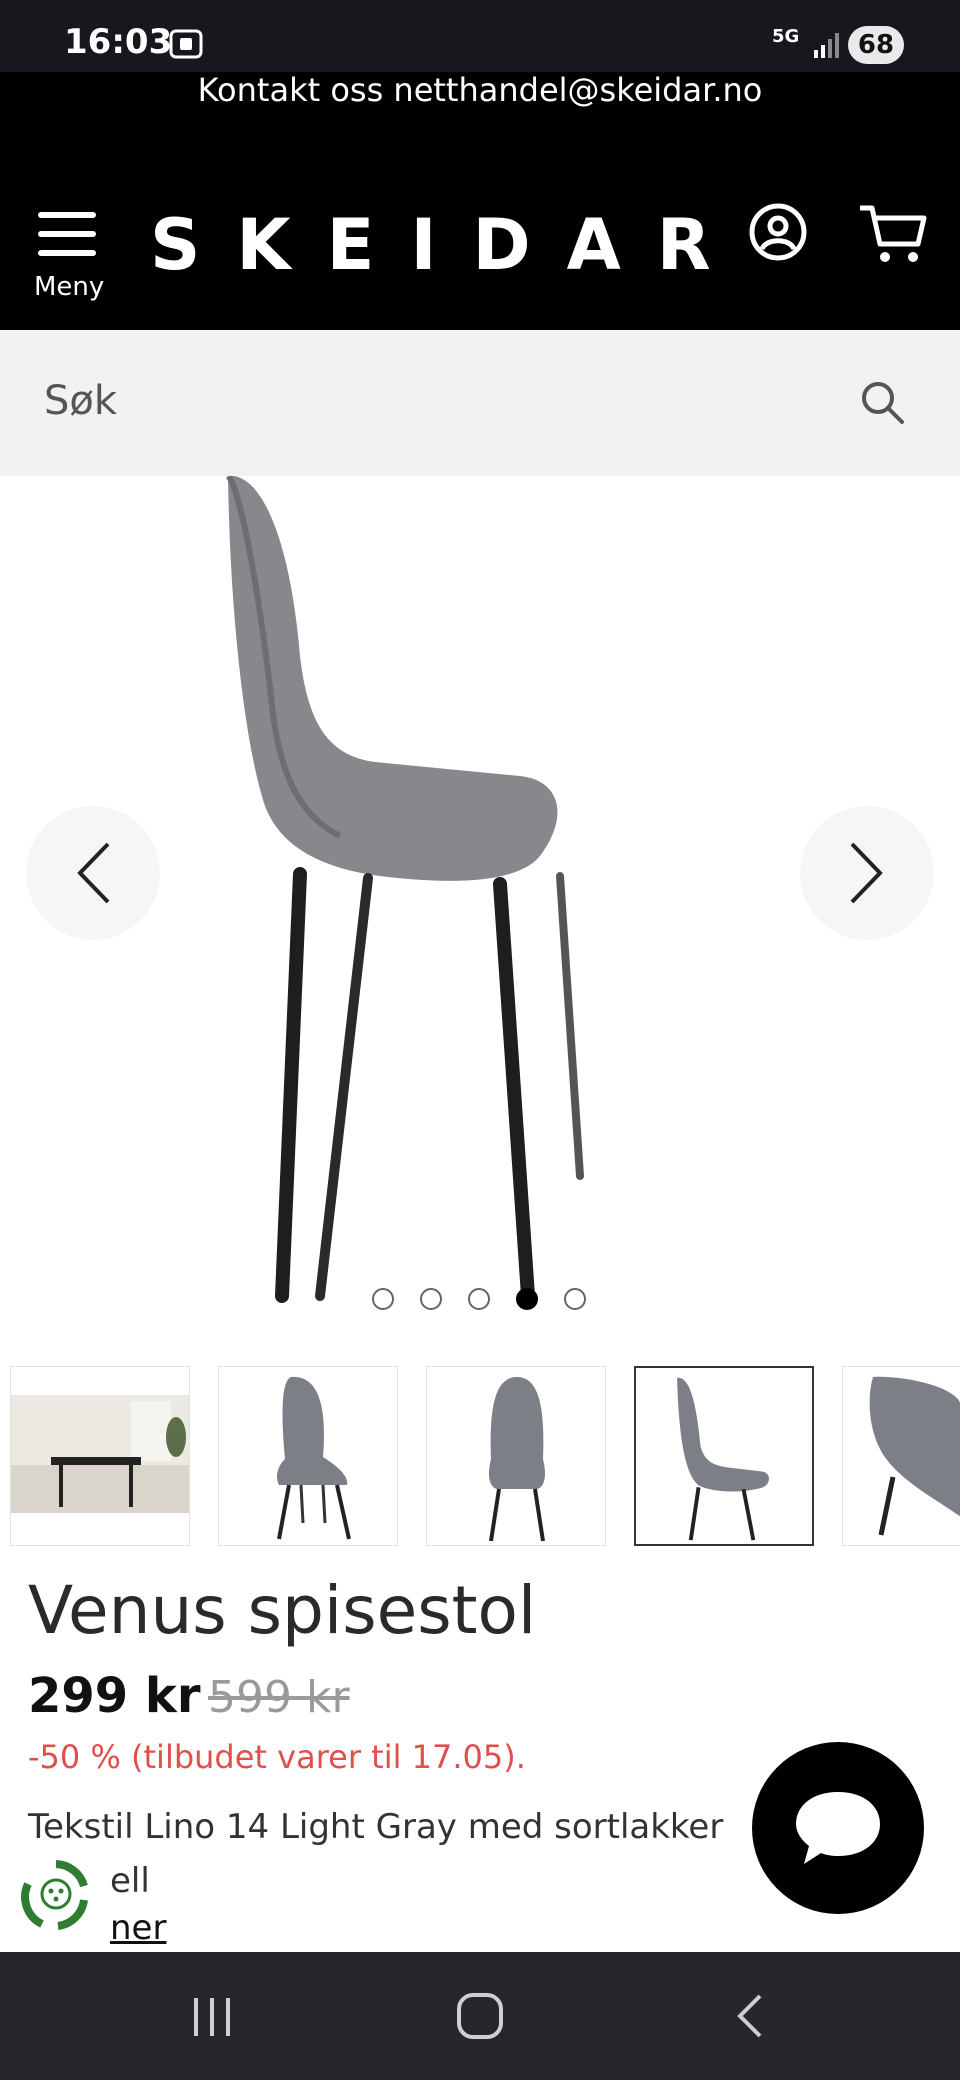 The width and height of the screenshot is (960, 2080). I want to click on eco-recycle-icon, so click(56, 1896).